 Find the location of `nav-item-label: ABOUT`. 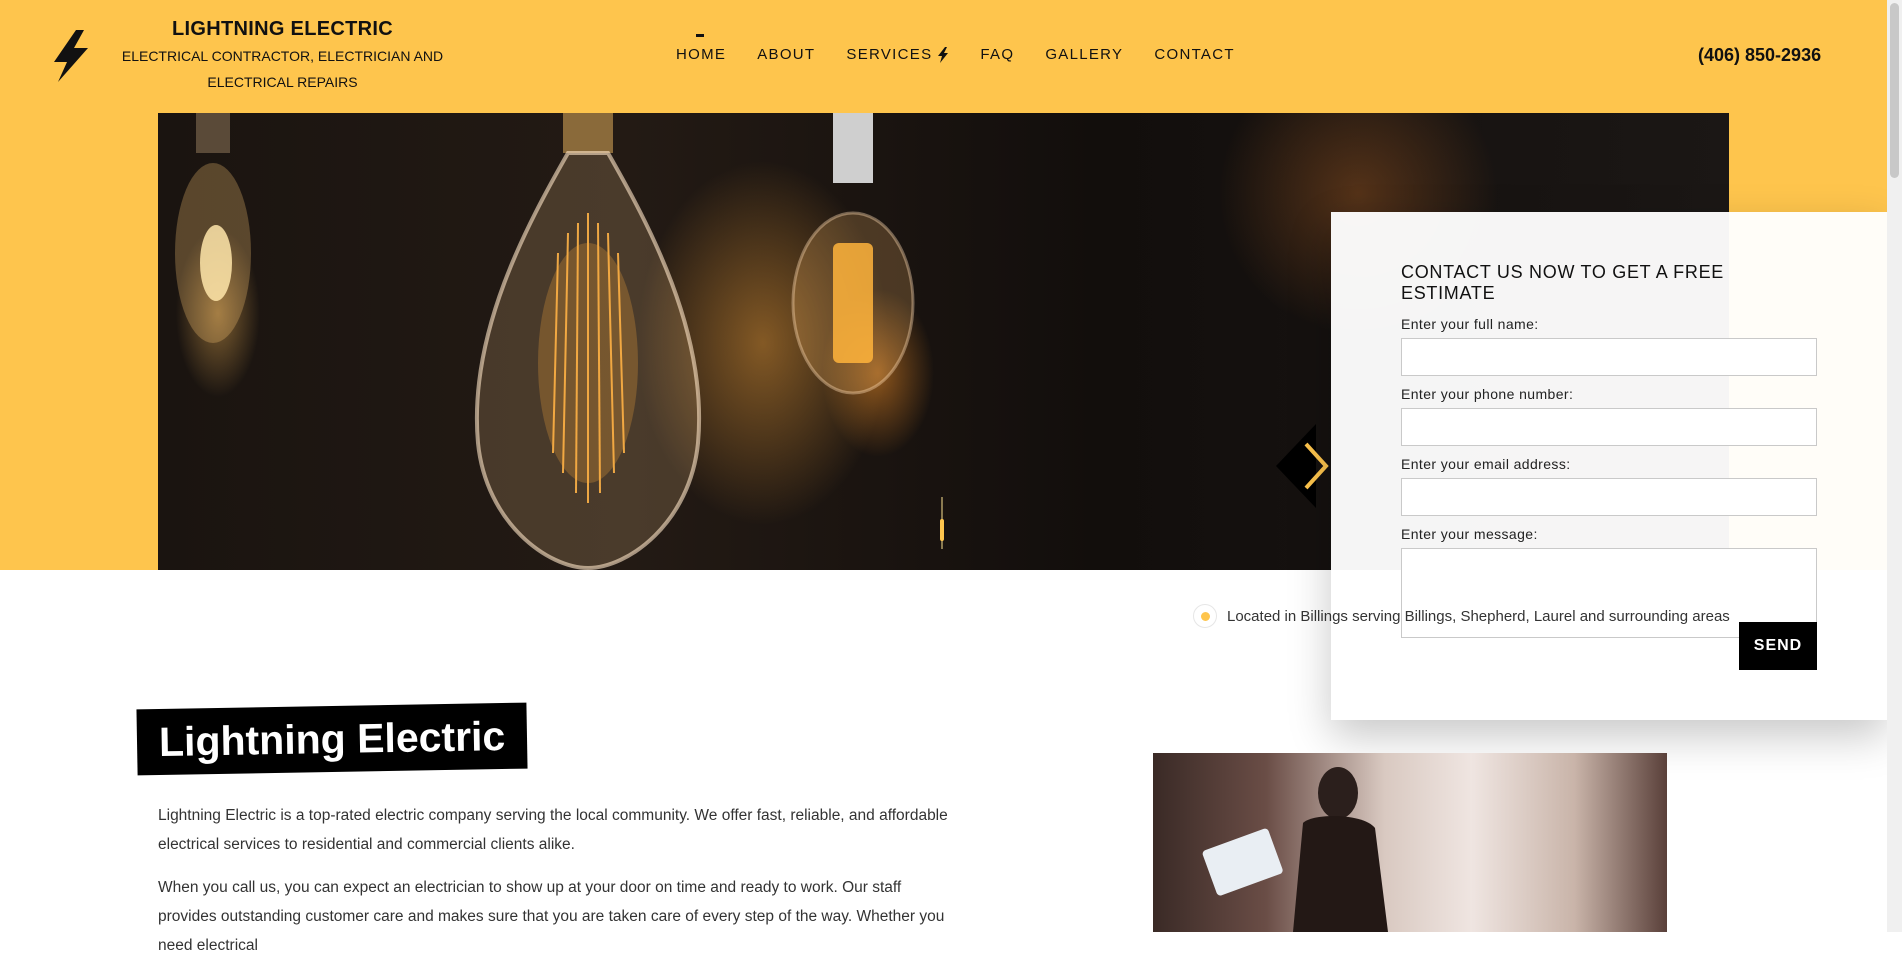

nav-item-label: ABOUT is located at coordinates (786, 54).